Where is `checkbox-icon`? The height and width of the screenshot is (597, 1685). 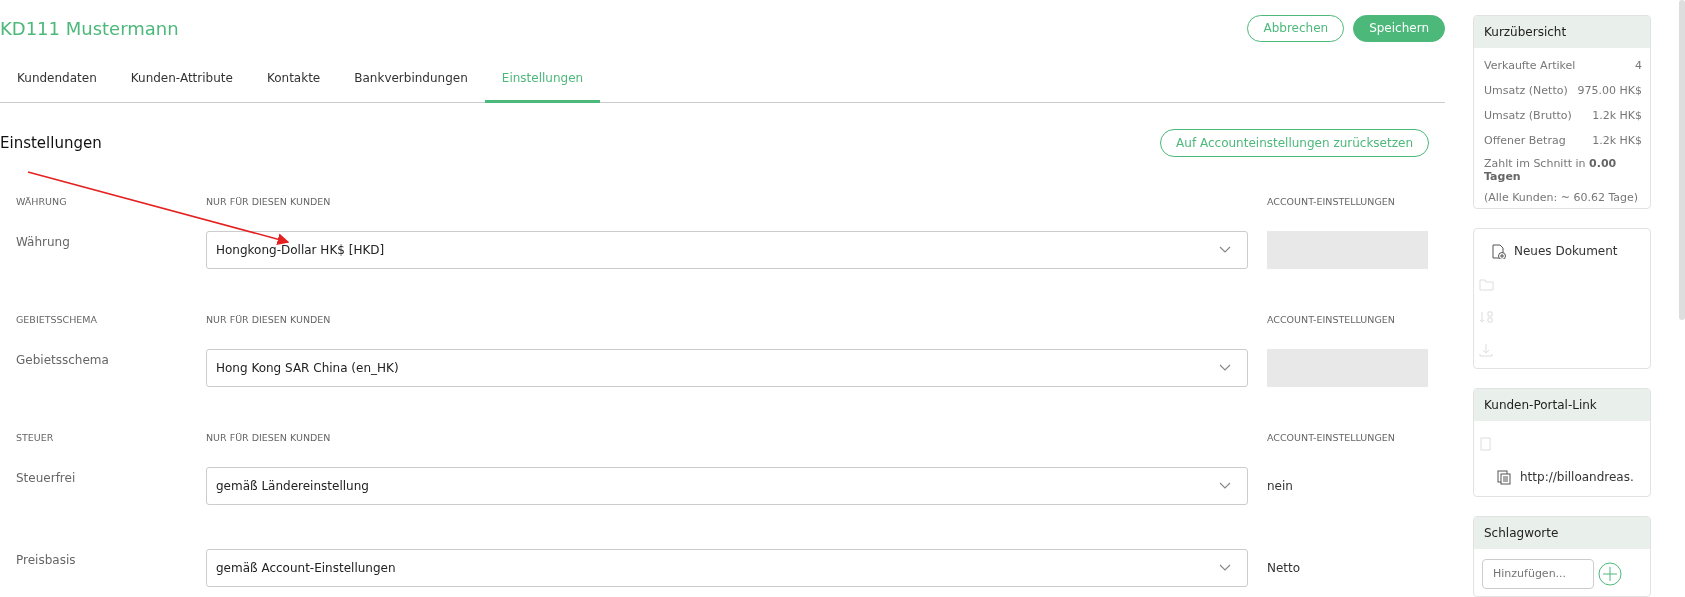 checkbox-icon is located at coordinates (1486, 443).